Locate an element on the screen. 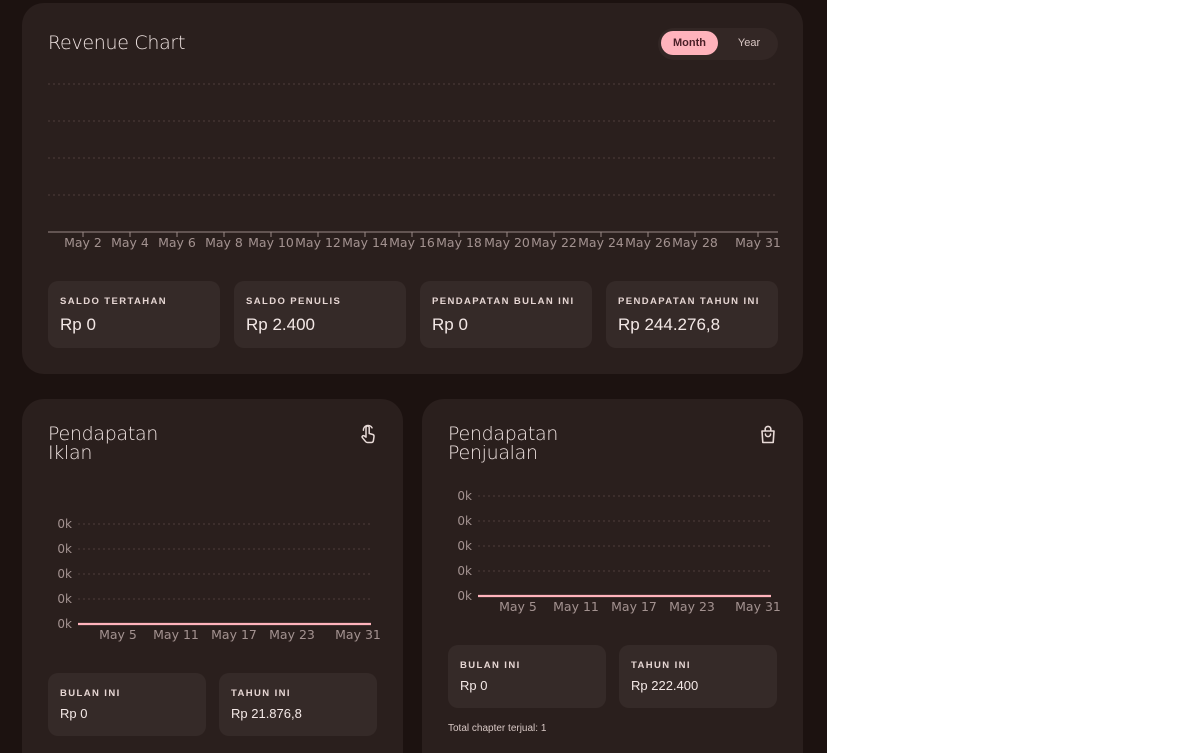 The height and width of the screenshot is (753, 1200). stat-saldo-penulis: SALDO PENULIS Rp 2.400 is located at coordinates (320, 314).